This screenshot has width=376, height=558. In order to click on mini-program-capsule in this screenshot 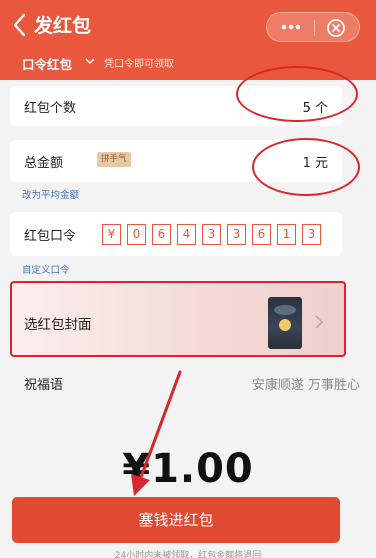, I will do `click(313, 27)`.